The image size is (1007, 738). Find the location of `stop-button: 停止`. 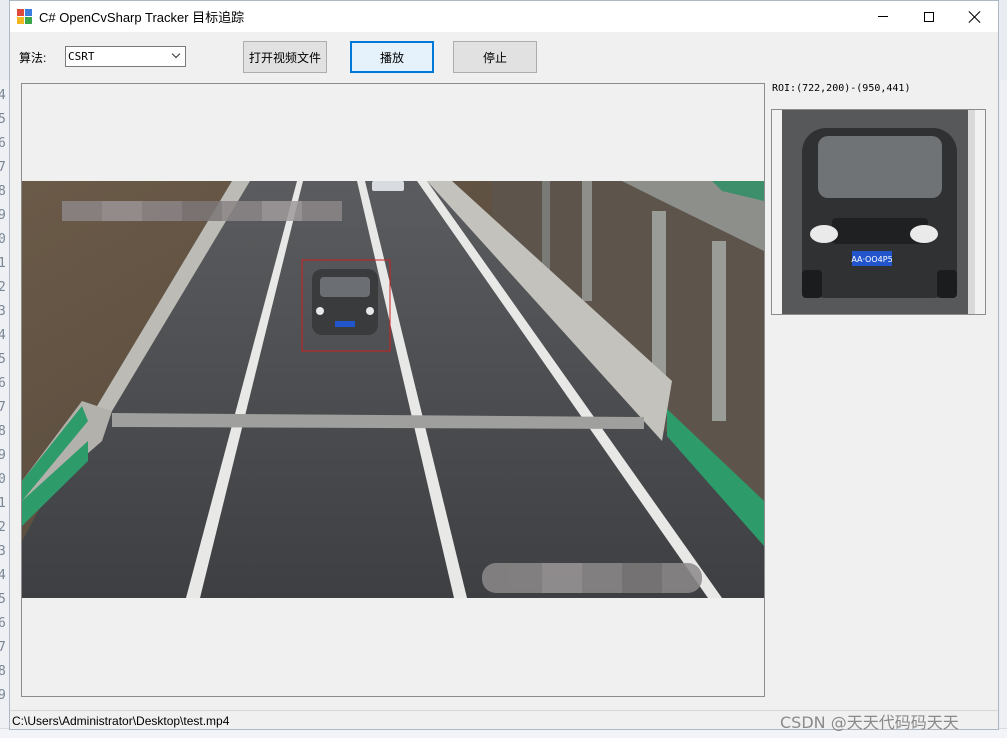

stop-button: 停止 is located at coordinates (495, 57).